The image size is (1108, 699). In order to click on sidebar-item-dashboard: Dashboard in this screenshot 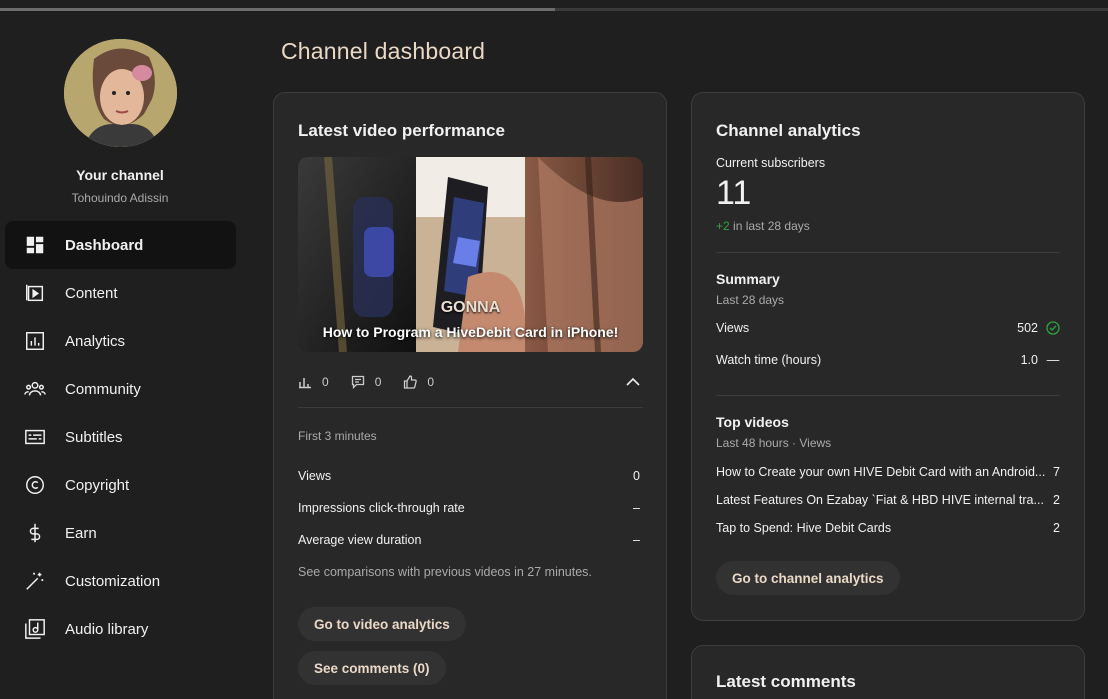, I will do `click(120, 245)`.